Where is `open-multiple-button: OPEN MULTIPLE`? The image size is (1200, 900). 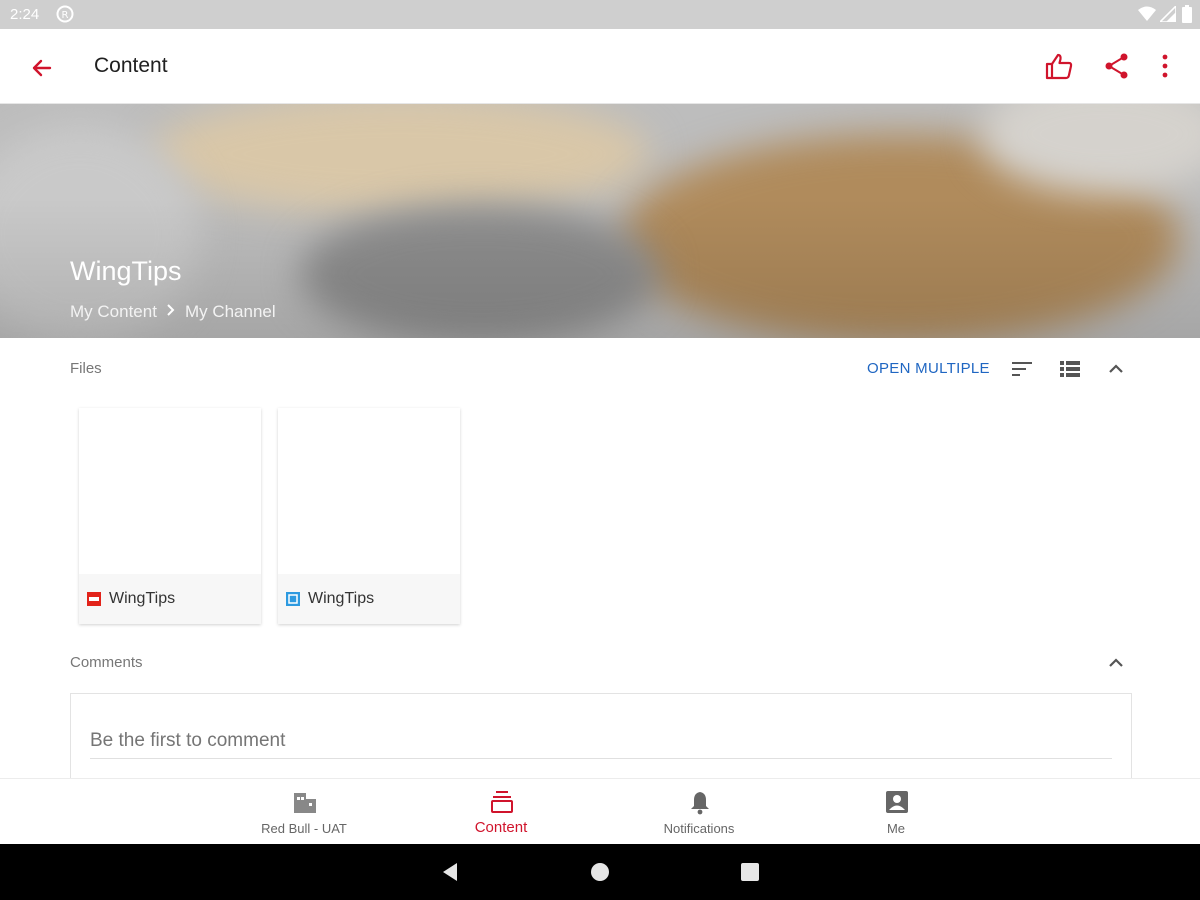 open-multiple-button: OPEN MULTIPLE is located at coordinates (928, 368).